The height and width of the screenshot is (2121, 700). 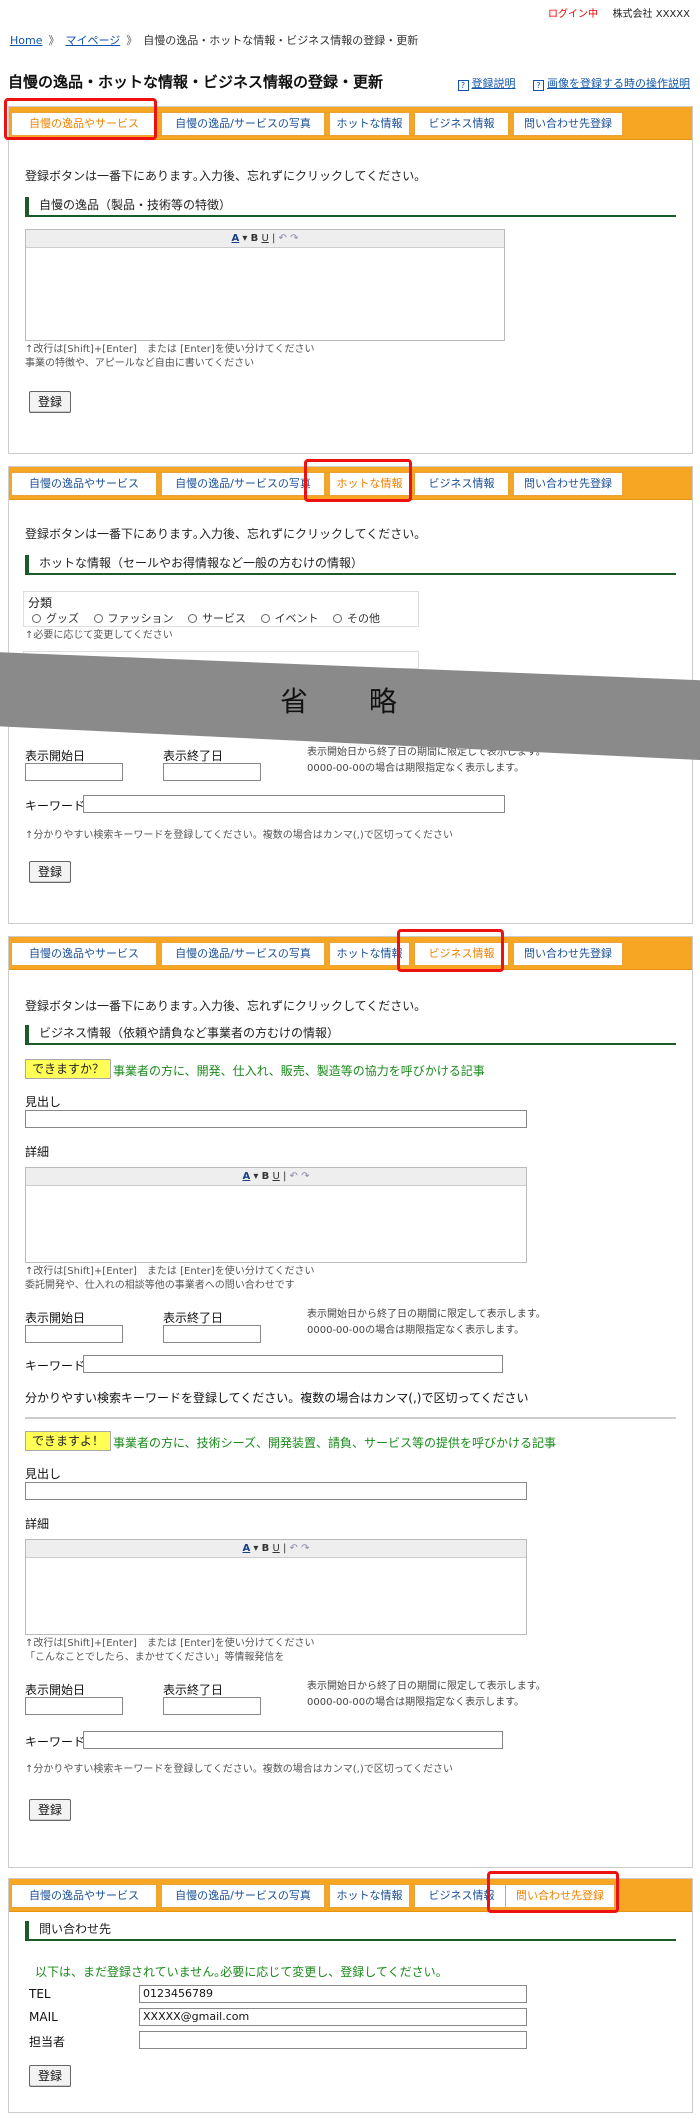 What do you see at coordinates (140, 618) in the screenshot?
I see `category-option: ファッション` at bounding box center [140, 618].